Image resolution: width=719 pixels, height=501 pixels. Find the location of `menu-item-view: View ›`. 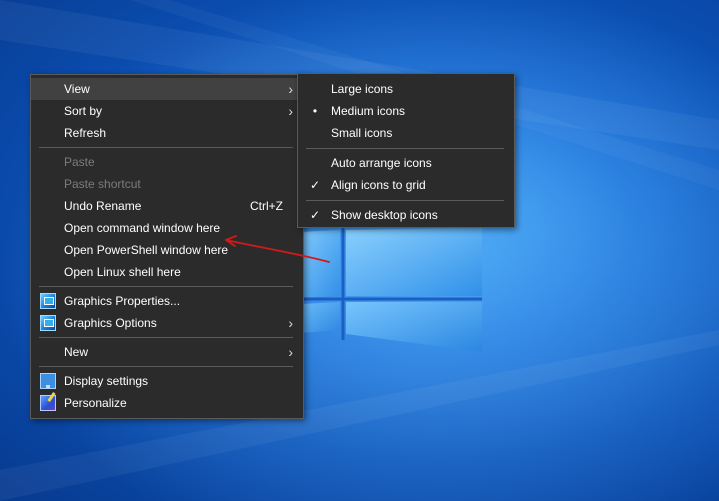

menu-item-view: View › is located at coordinates (167, 89).